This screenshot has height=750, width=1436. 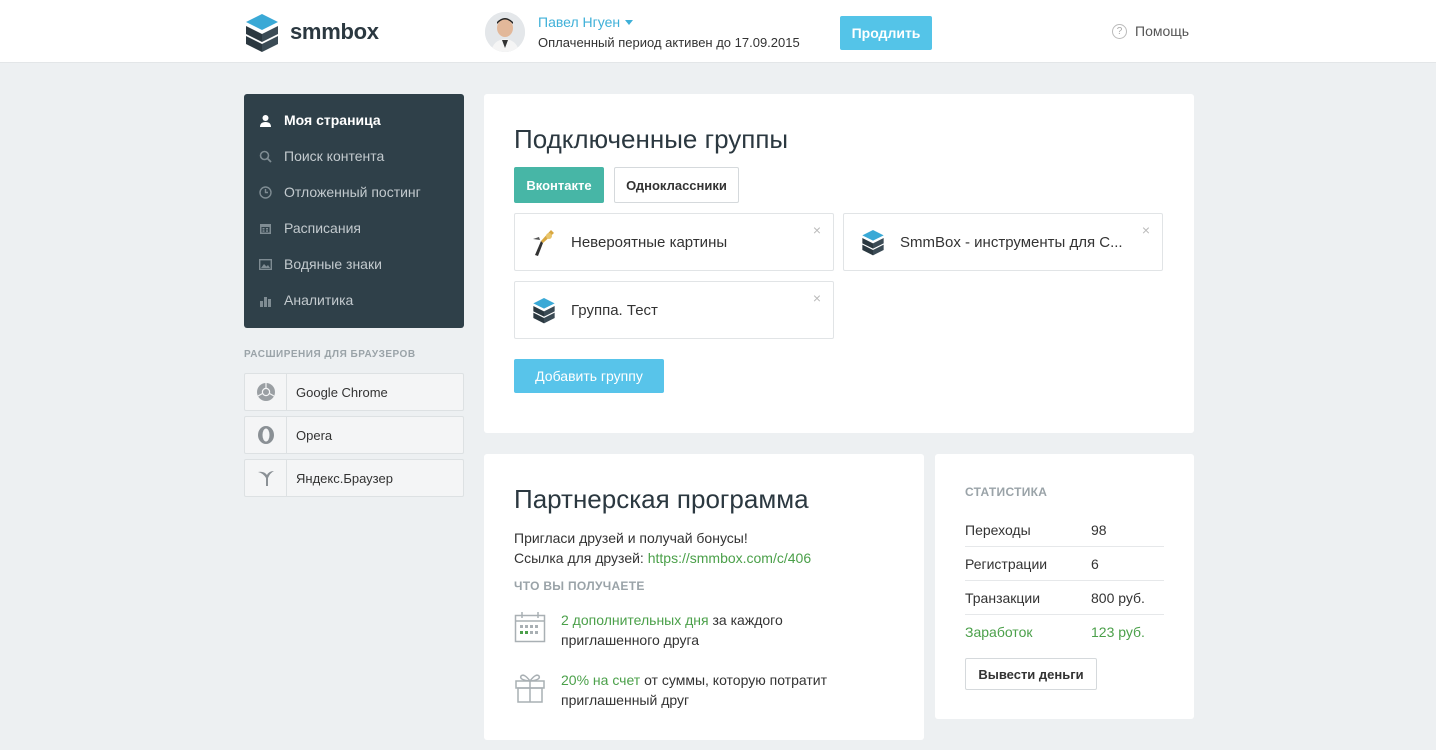 What do you see at coordinates (266, 392) in the screenshot?
I see `chrome-icon` at bounding box center [266, 392].